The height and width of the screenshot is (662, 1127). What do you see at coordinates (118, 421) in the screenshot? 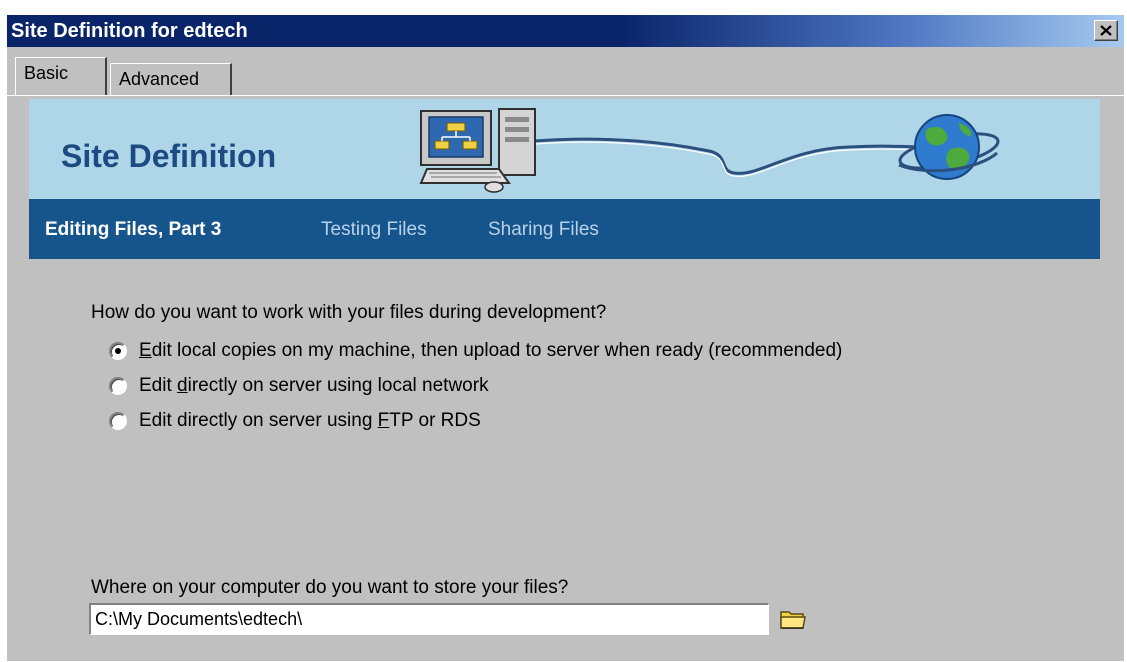
I see `radio-edit-directly-ftp-rds` at bounding box center [118, 421].